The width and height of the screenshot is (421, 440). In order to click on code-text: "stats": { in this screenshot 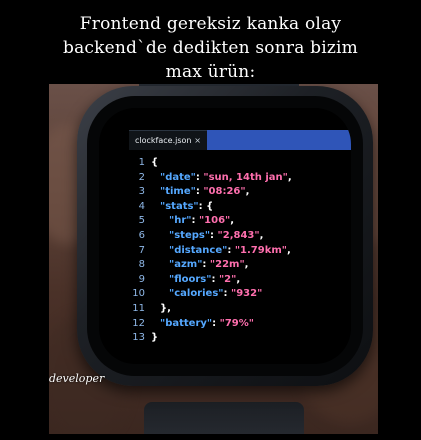, I will do `click(187, 206)`.